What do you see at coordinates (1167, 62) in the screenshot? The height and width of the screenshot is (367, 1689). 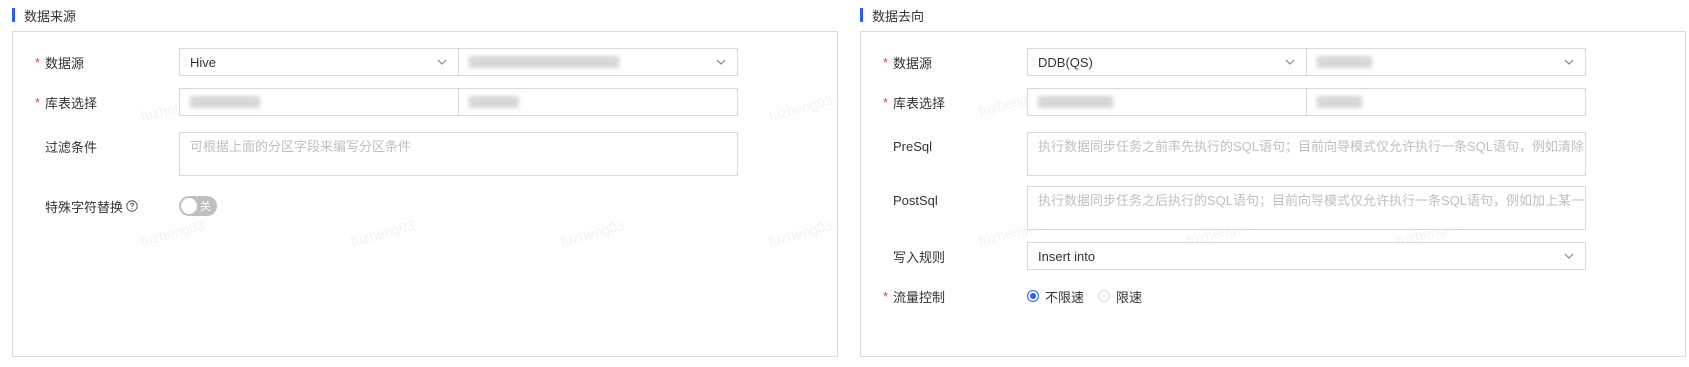 I see `target-datasource-type-select: DDB(QS)` at bounding box center [1167, 62].